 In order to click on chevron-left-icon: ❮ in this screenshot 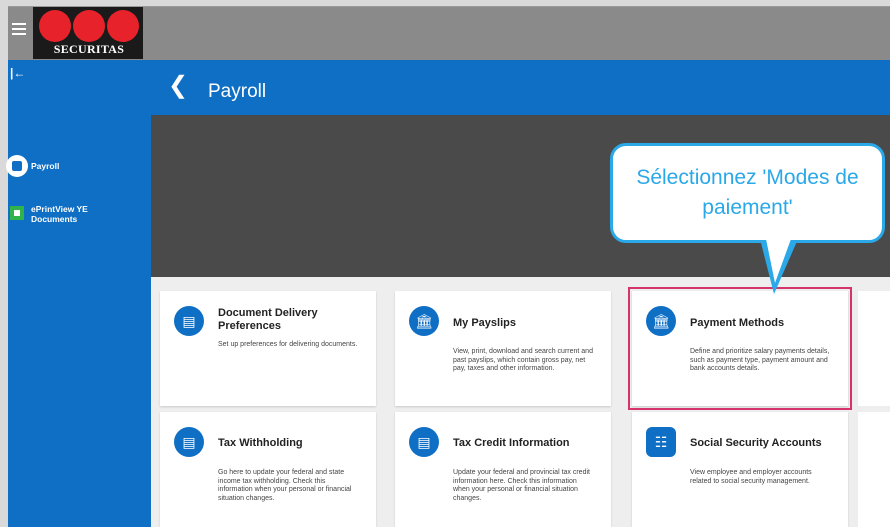, I will do `click(178, 86)`.